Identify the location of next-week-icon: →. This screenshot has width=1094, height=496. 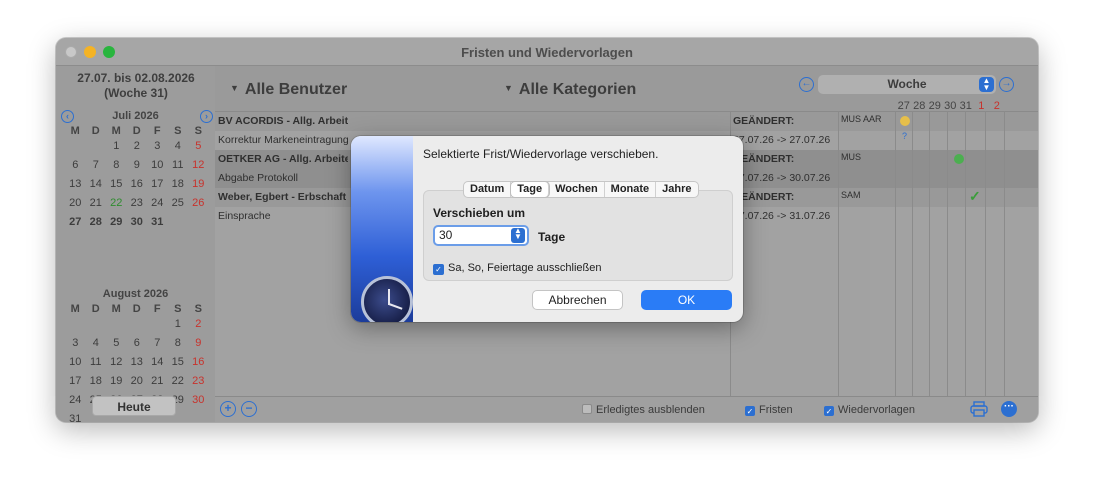
(1006, 84).